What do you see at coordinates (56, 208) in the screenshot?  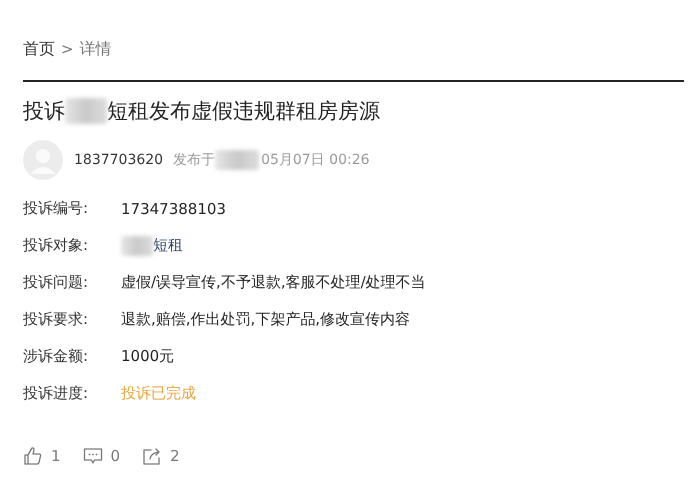 I see `field-label: 投诉编号:` at bounding box center [56, 208].